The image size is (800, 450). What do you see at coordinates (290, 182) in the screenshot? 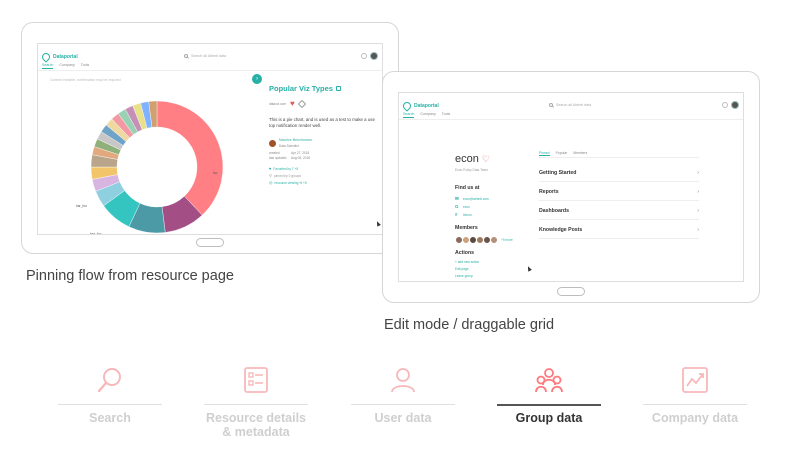
I see `viewing-text: resource viewing % +5` at bounding box center [290, 182].